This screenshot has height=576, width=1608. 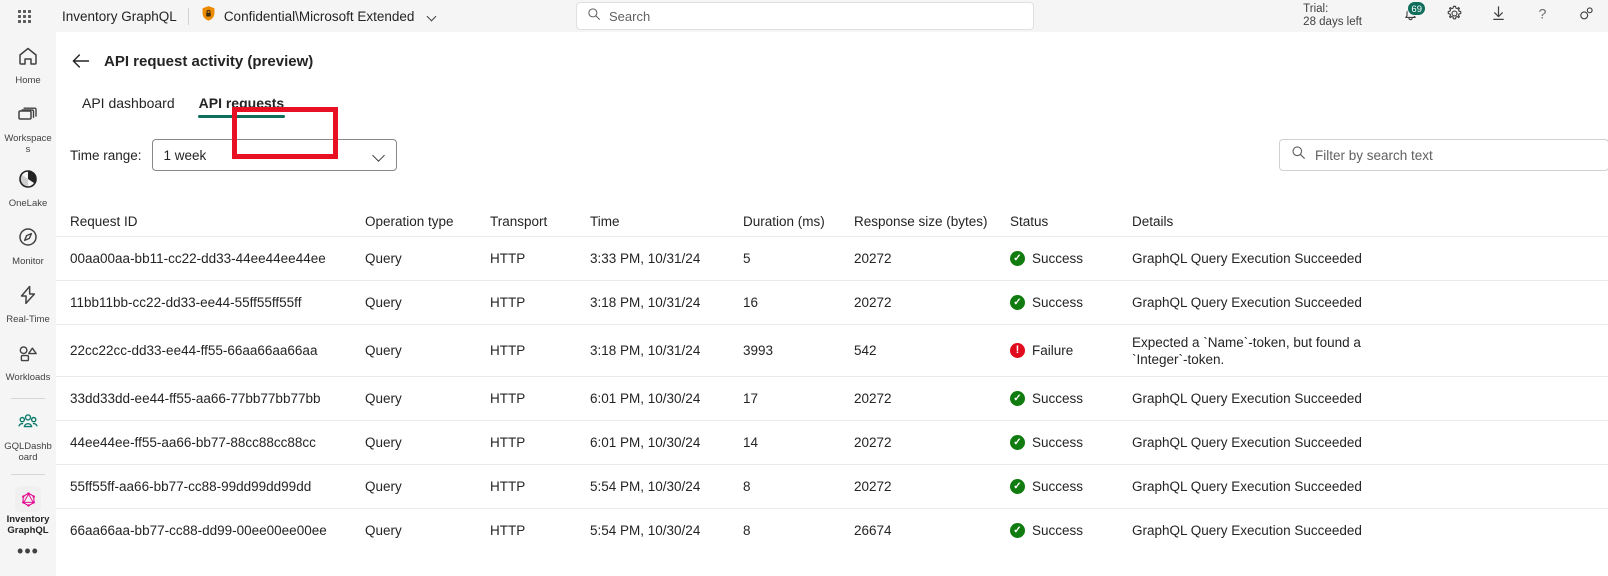 What do you see at coordinates (1071, 221) in the screenshot?
I see `column-header-status: Status` at bounding box center [1071, 221].